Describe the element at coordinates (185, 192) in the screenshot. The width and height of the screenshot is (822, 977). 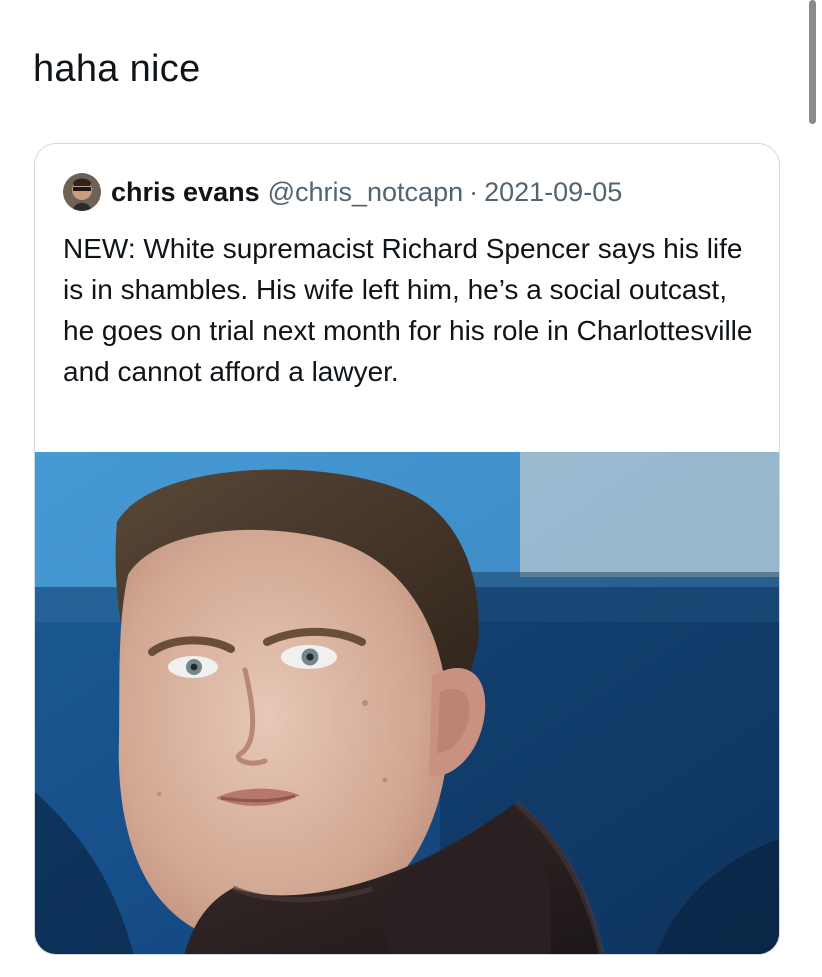
I see `author-name: chris evans` at that location.